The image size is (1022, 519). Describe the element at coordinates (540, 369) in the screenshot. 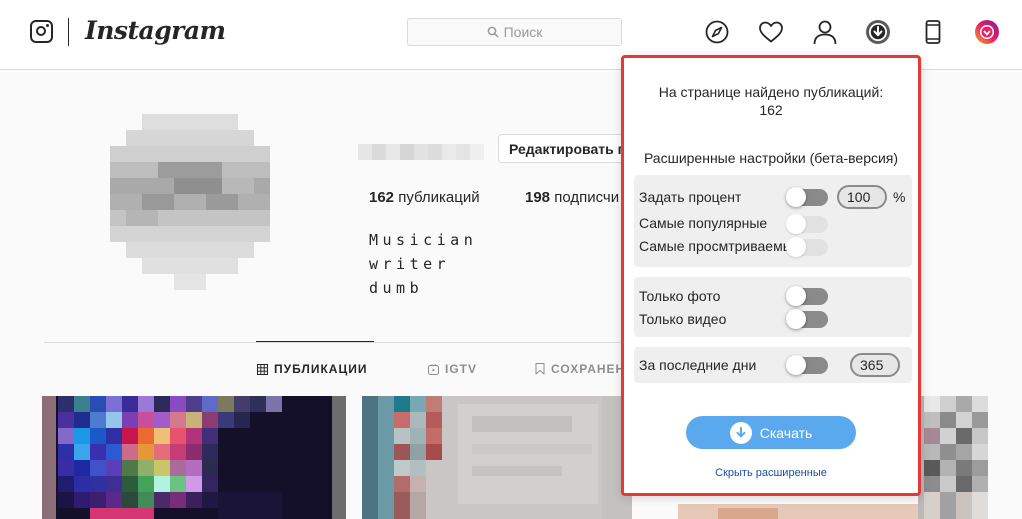

I see `bookmark-icon` at that location.